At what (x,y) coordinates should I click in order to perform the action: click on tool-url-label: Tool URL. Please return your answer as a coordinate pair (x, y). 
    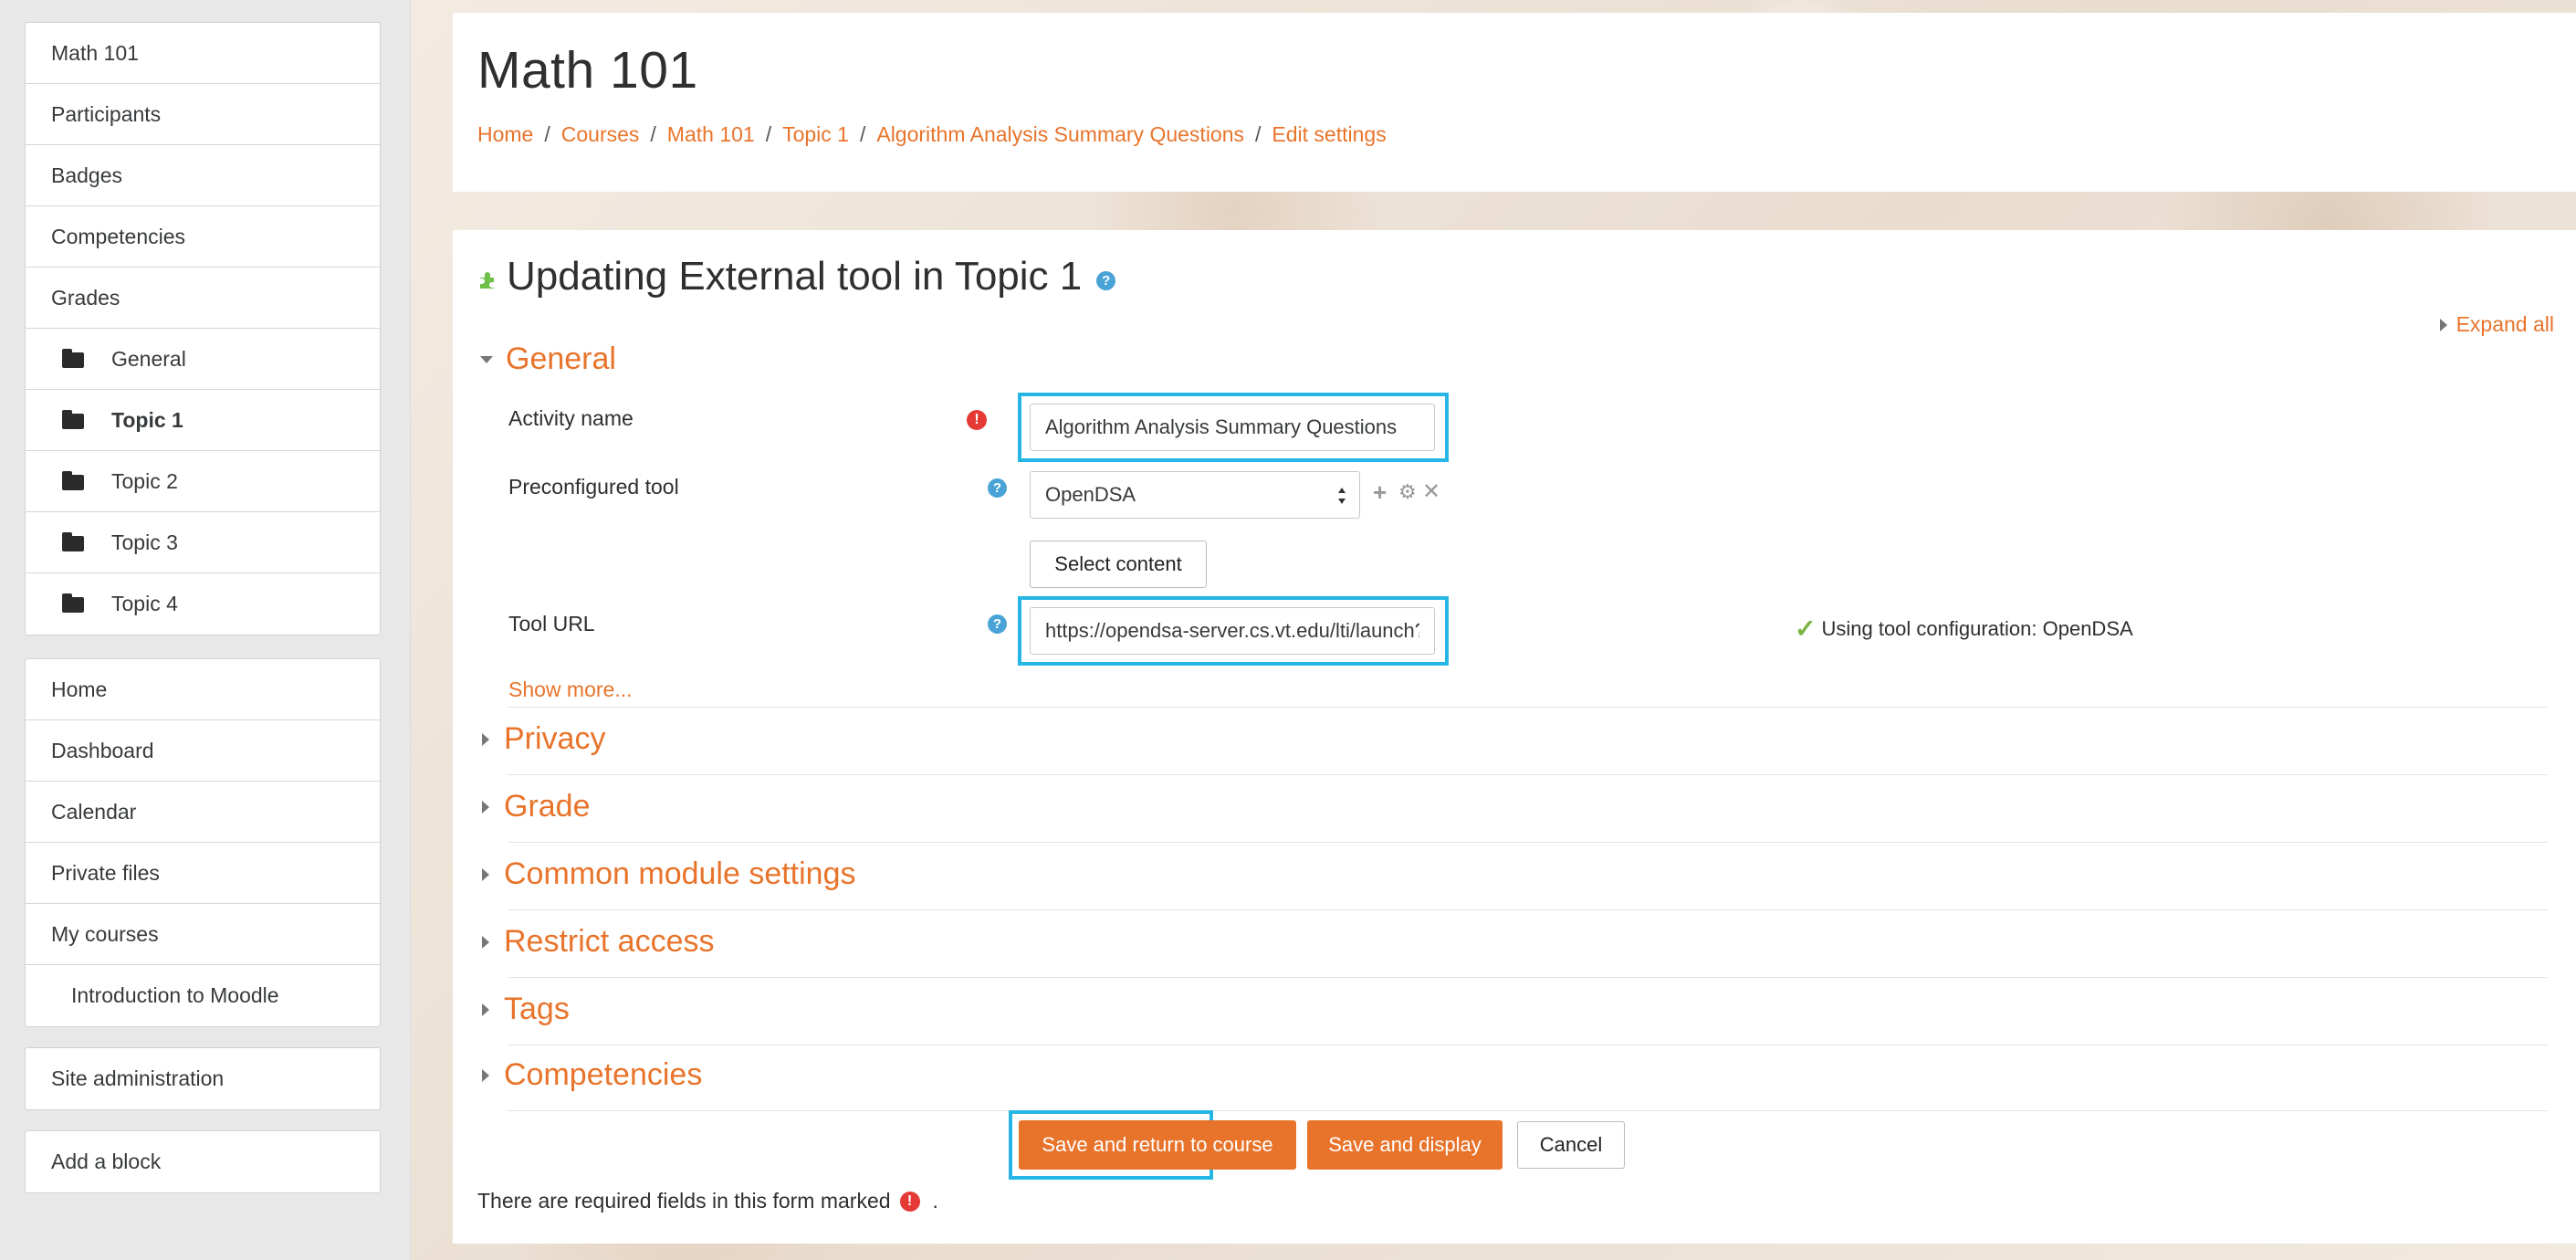
    Looking at the image, I should click on (552, 623).